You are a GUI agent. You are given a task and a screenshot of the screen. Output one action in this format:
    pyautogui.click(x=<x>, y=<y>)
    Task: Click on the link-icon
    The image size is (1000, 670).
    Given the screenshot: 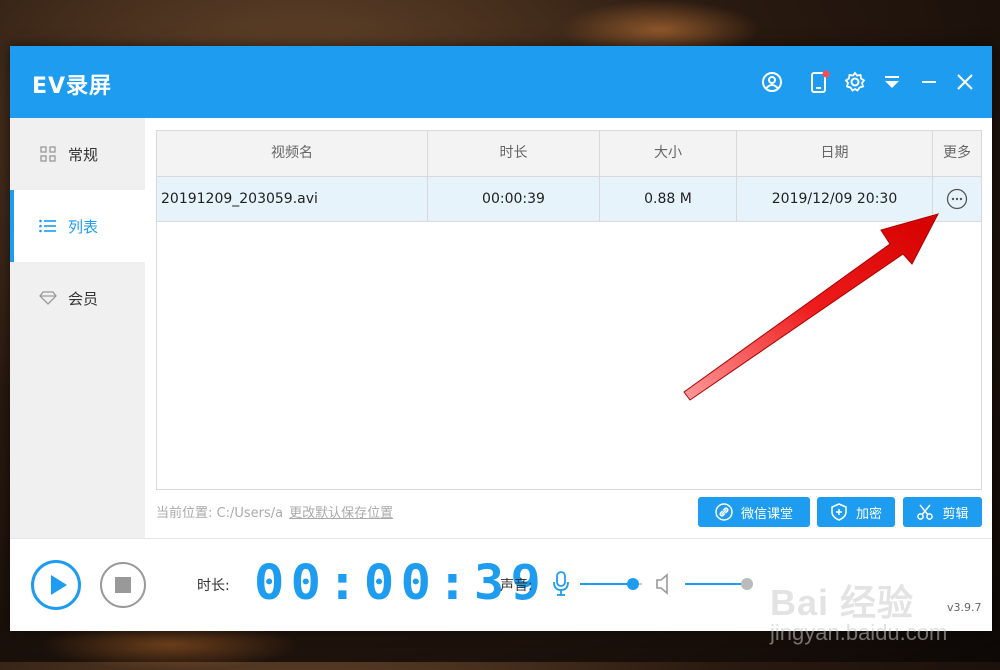 What is the action you would take?
    pyautogui.click(x=724, y=512)
    